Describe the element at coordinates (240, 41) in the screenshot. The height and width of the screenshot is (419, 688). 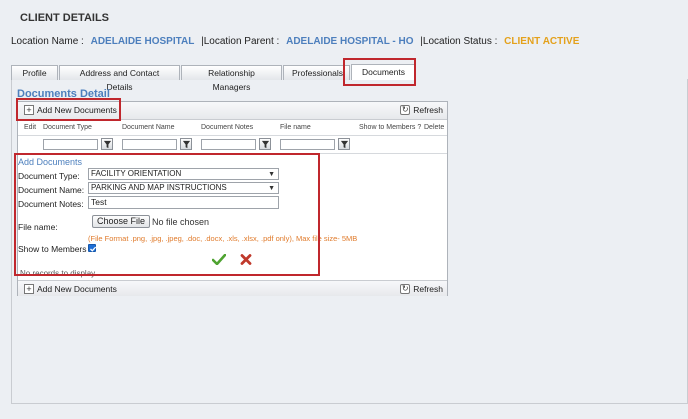
I see `location-parent-label: |Location Parent :` at that location.